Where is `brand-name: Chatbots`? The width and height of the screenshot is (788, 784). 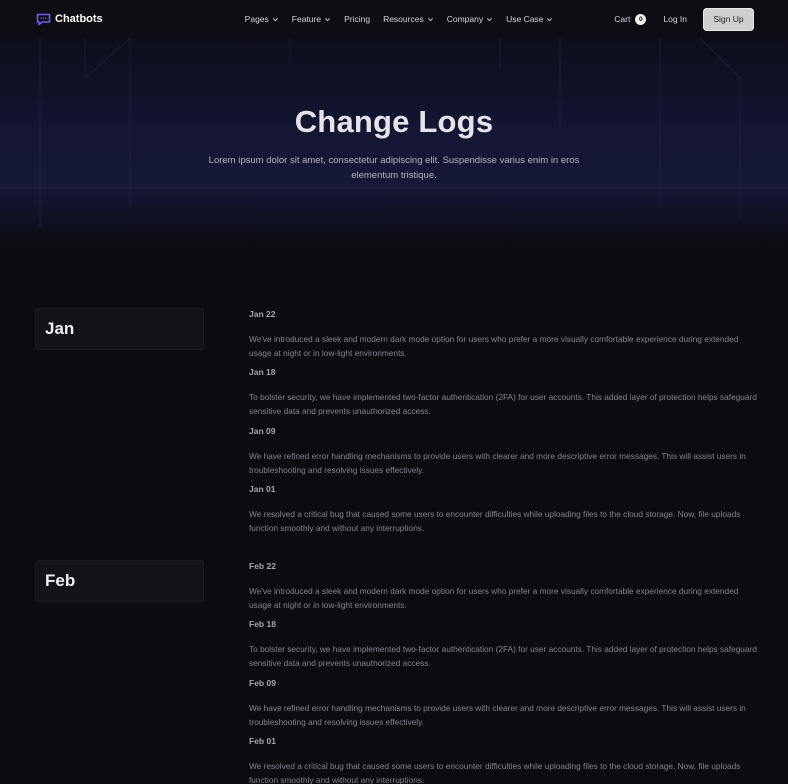 brand-name: Chatbots is located at coordinates (79, 19).